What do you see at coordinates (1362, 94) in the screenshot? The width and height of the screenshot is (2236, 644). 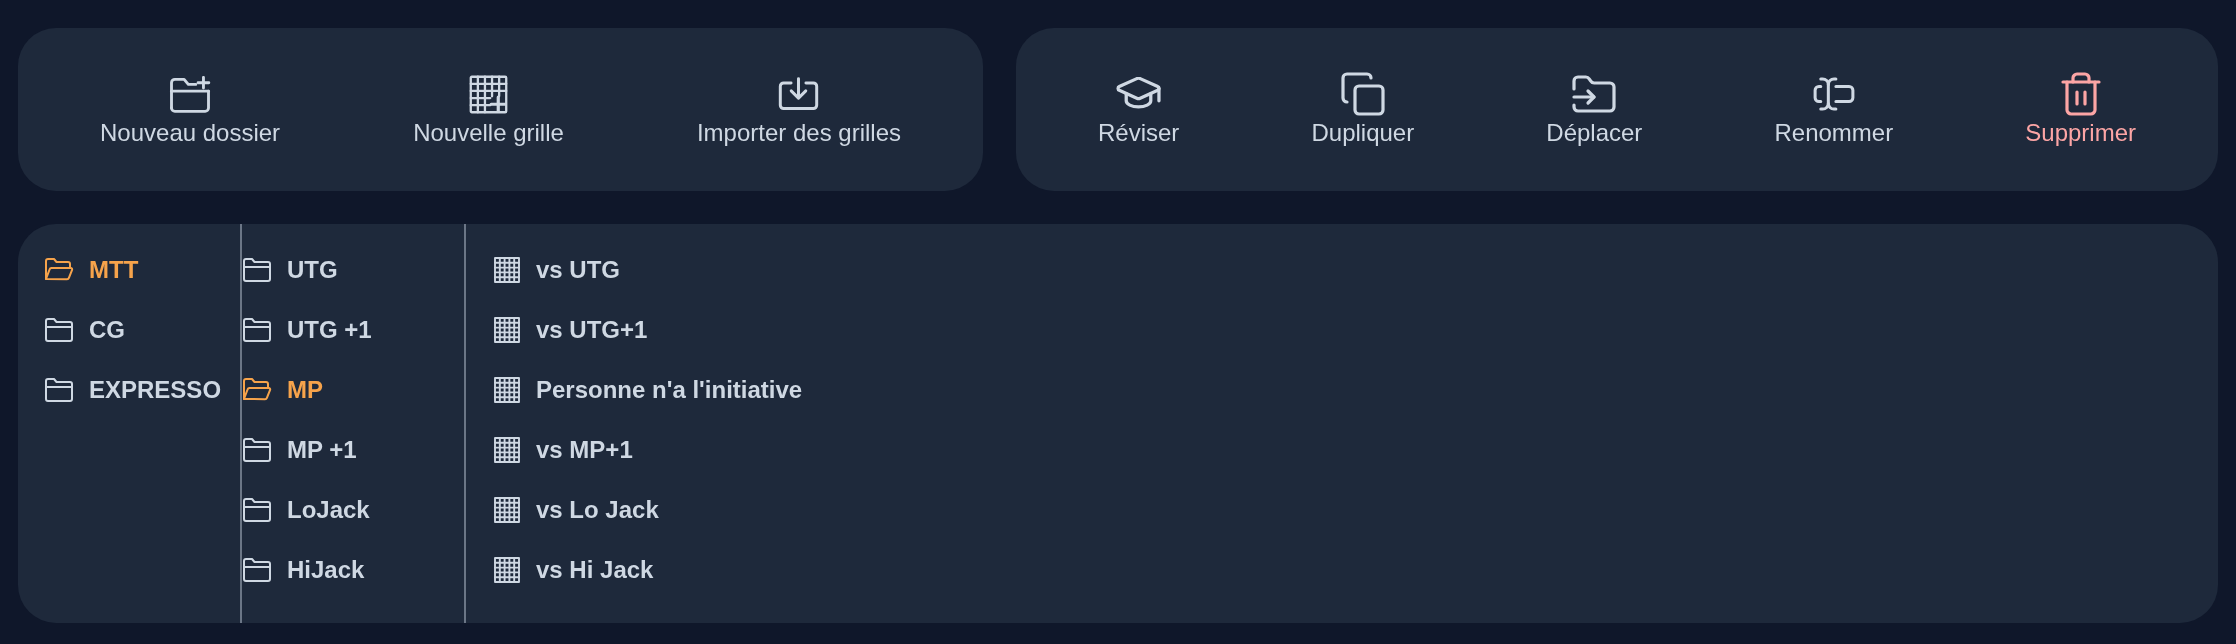 I see `copy-icon` at bounding box center [1362, 94].